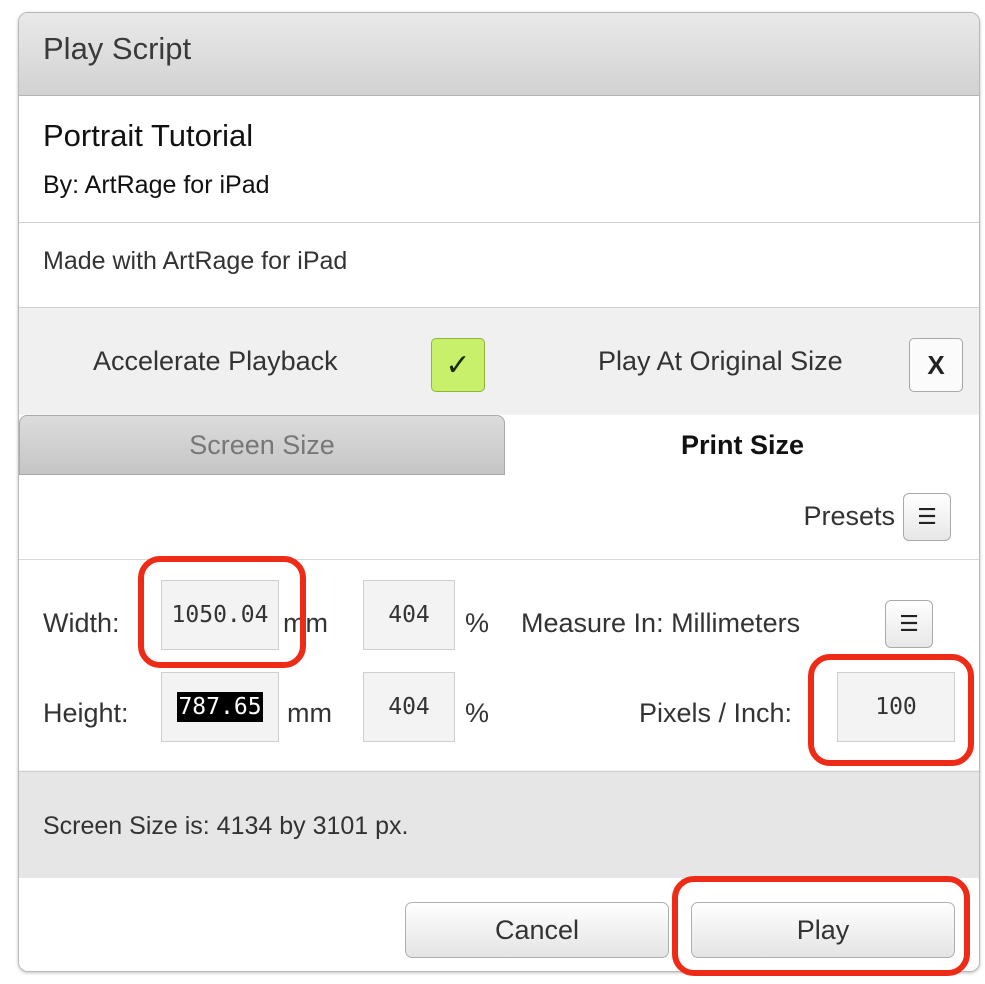 This screenshot has height=984, width=985. What do you see at coordinates (226, 826) in the screenshot?
I see `screen-size-status: Screen Size is: 4134 by 3101 px.` at bounding box center [226, 826].